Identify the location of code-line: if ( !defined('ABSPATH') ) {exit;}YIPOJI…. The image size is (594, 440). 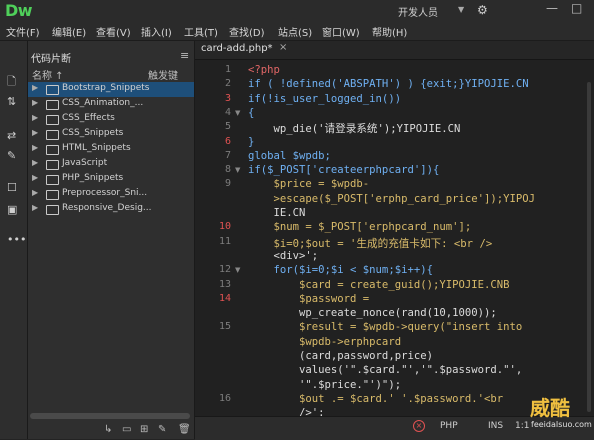
(388, 84).